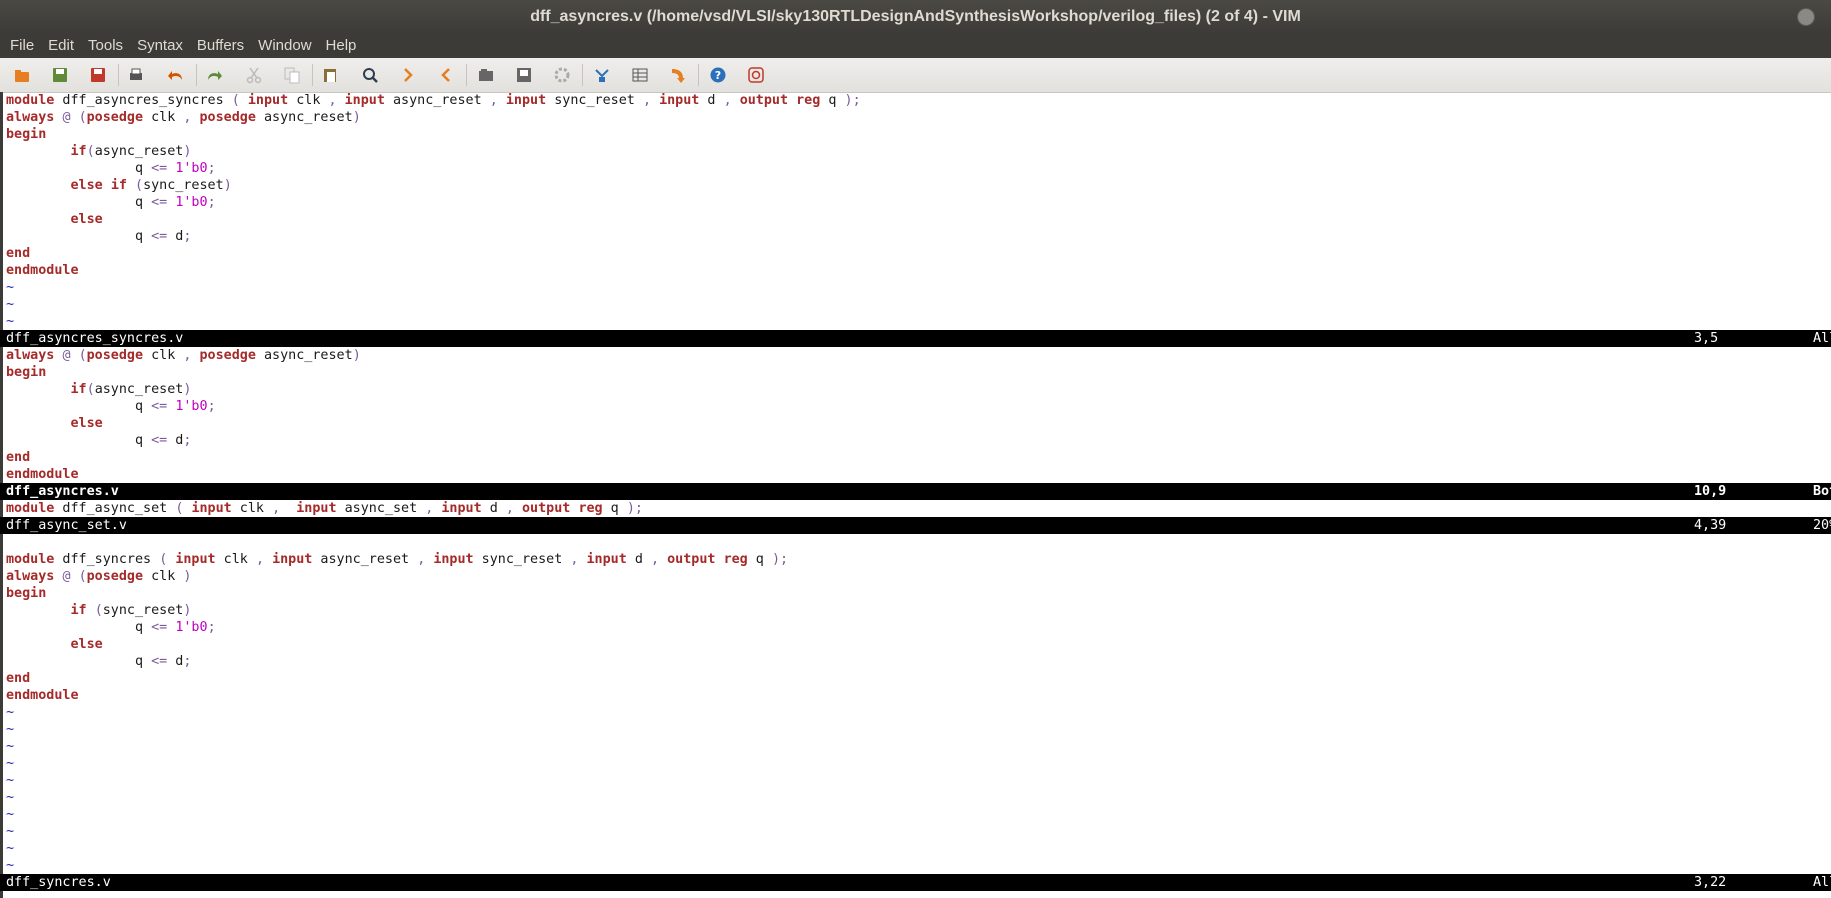  Describe the element at coordinates (446, 75) in the screenshot. I see `find-prev-icon` at that location.